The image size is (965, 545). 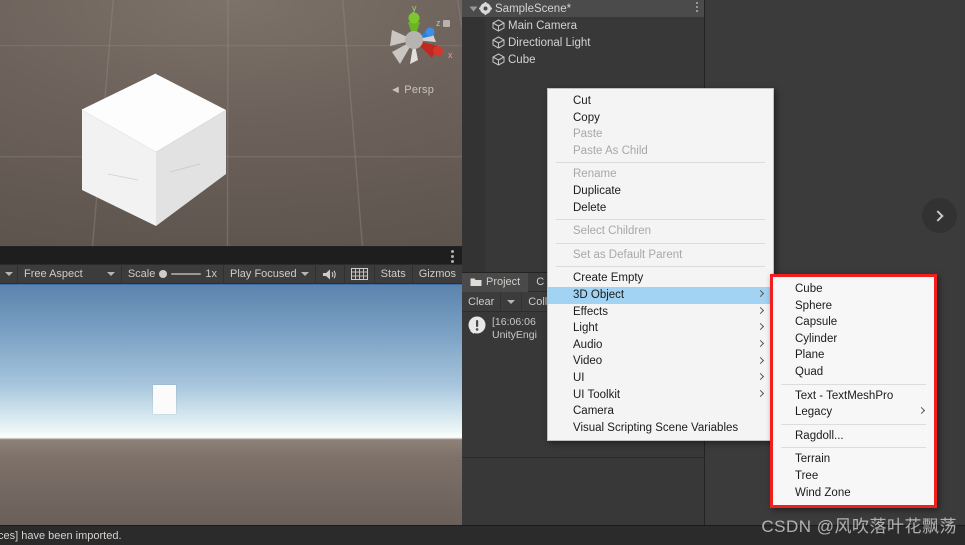 I want to click on project-lower-panel, so click(x=583, y=491).